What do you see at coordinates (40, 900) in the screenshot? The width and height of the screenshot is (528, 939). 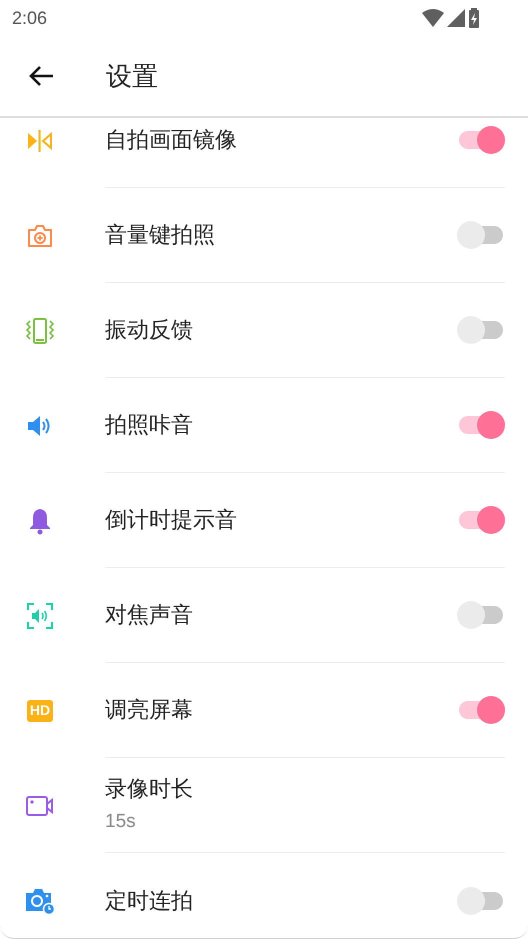 I see `camera-clock-icon` at bounding box center [40, 900].